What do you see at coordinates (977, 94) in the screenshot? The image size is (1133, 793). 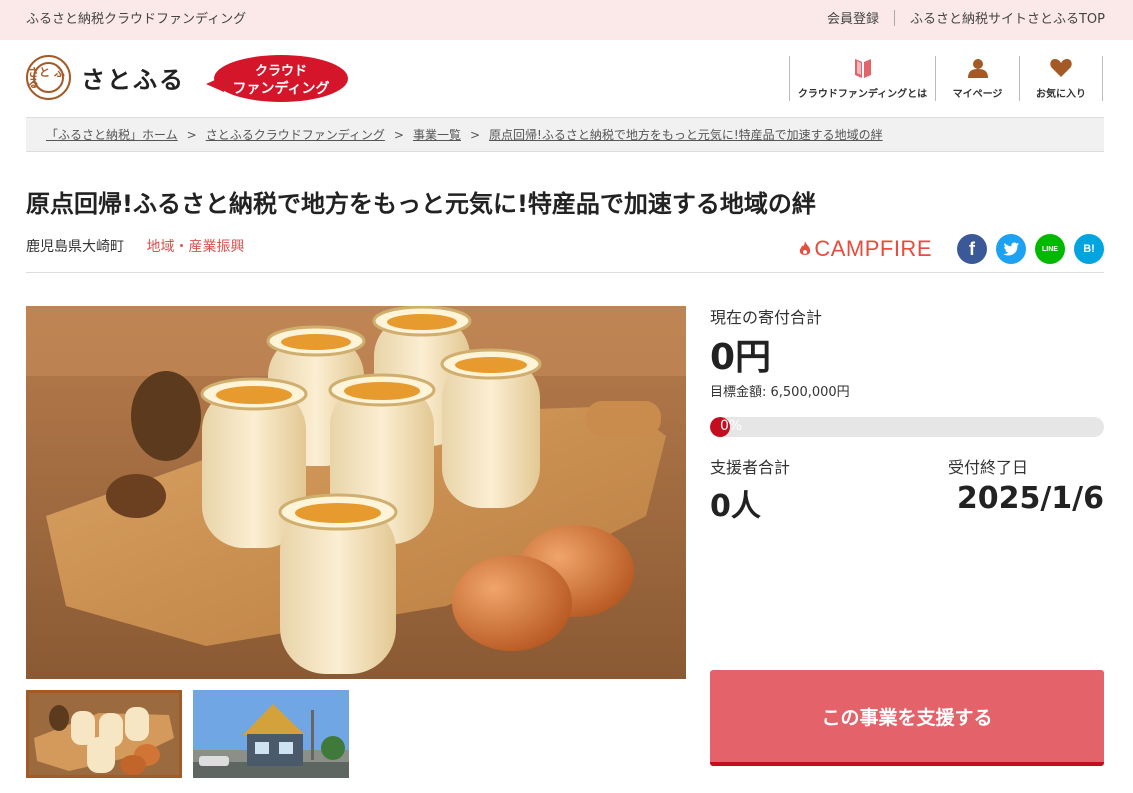 I see `nav-label: マイページ` at bounding box center [977, 94].